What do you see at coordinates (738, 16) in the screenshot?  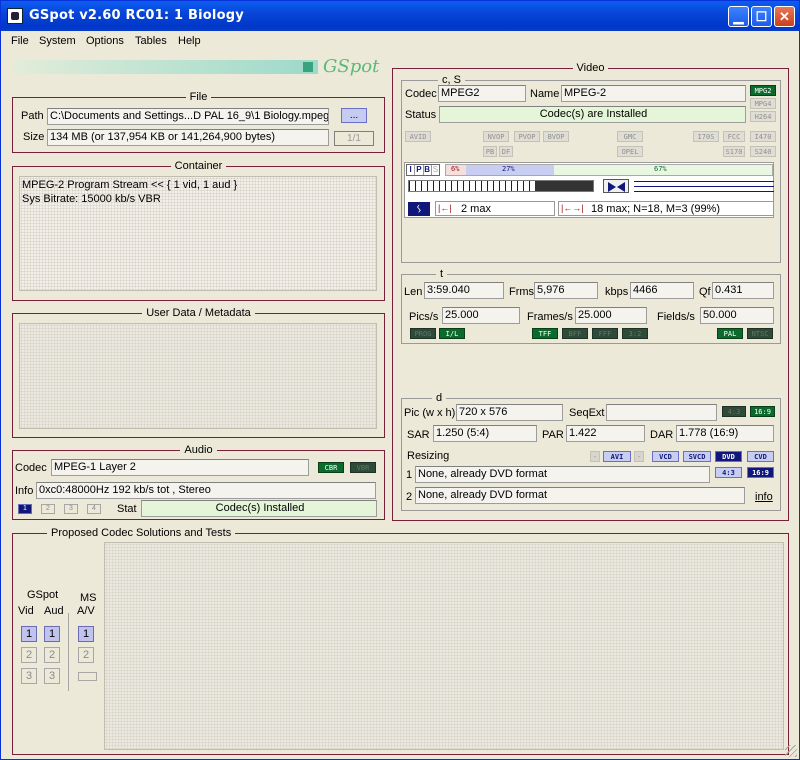 I see `minimize-button: ▁` at bounding box center [738, 16].